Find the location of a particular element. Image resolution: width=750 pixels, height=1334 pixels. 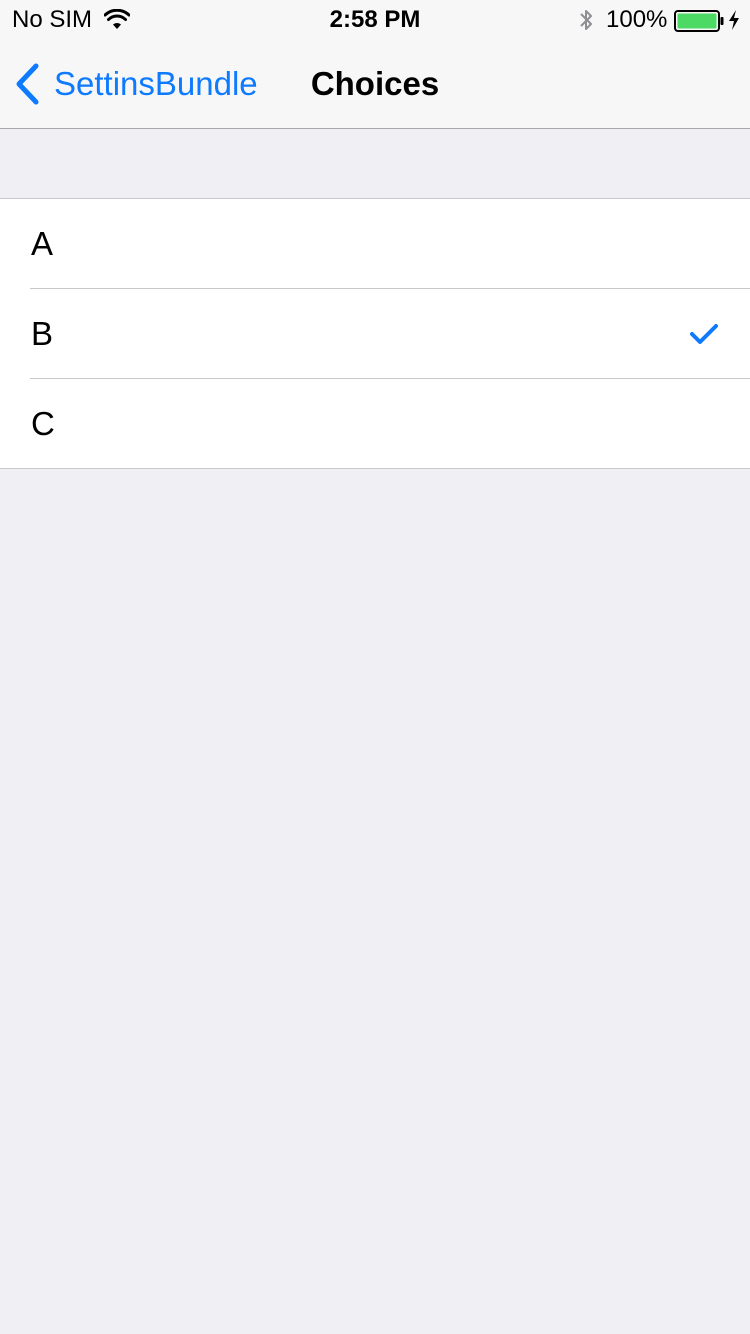

checkmark-icon is located at coordinates (704, 333).